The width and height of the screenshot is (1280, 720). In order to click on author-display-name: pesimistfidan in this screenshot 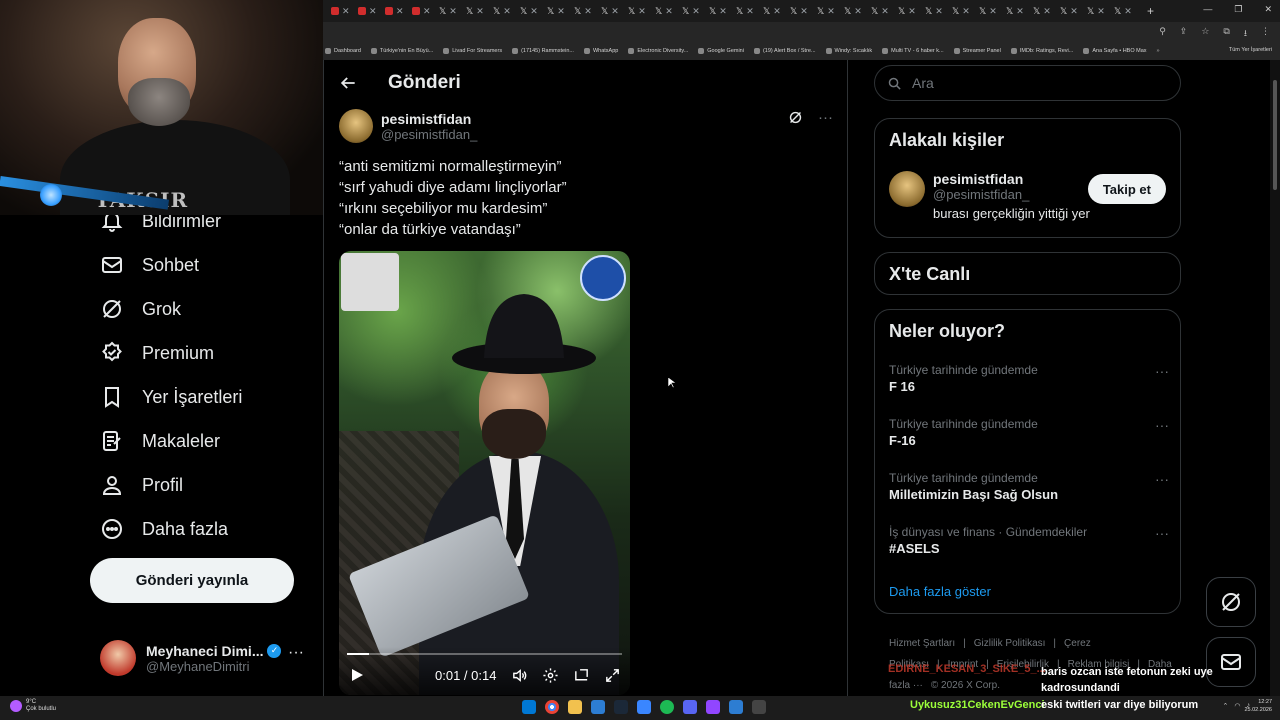, I will do `click(429, 119)`.